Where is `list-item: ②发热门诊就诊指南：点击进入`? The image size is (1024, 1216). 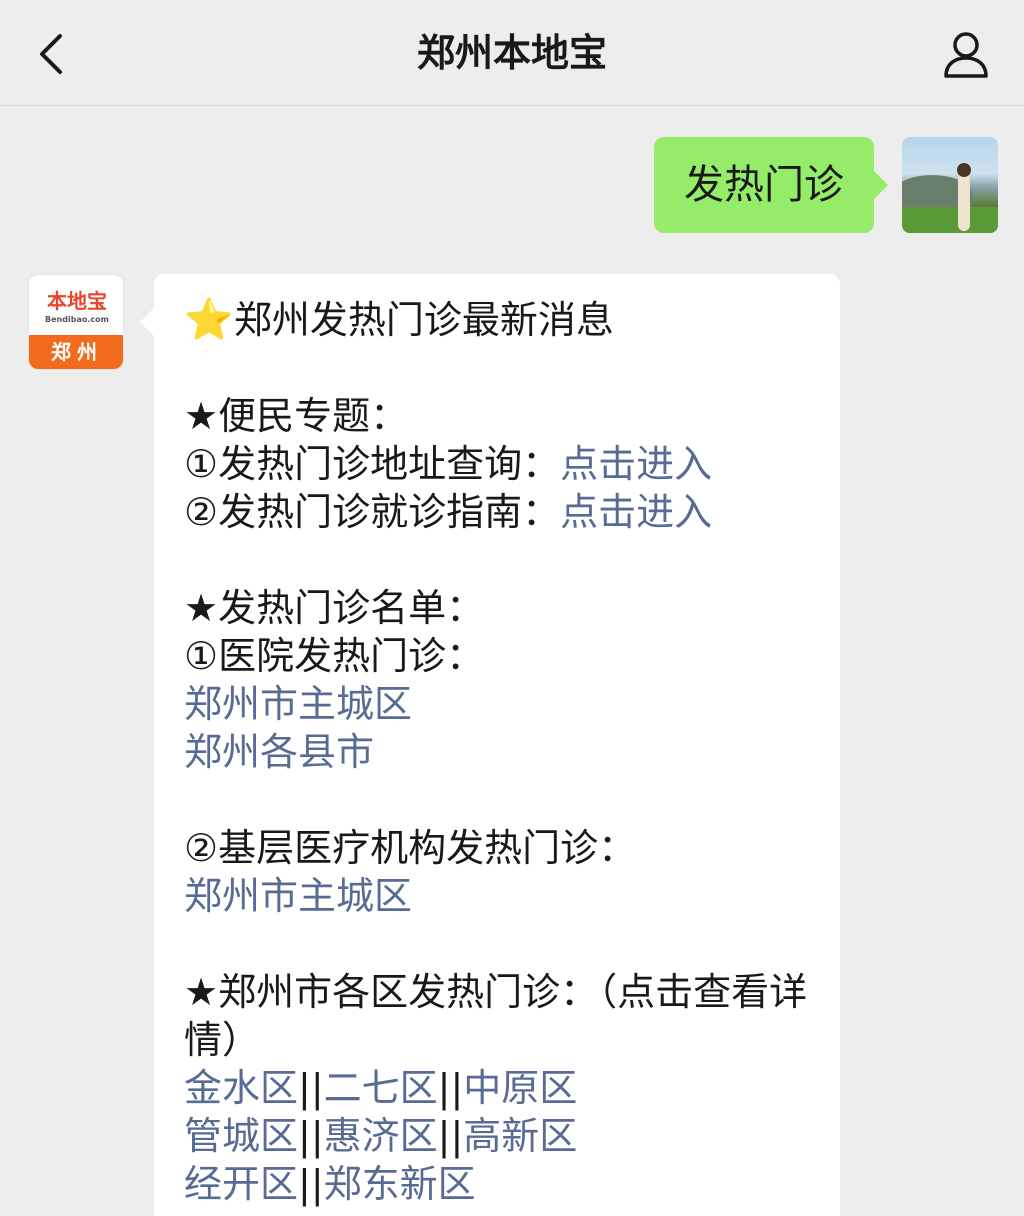
list-item: ②发热门诊就诊指南：点击进入 is located at coordinates (448, 512).